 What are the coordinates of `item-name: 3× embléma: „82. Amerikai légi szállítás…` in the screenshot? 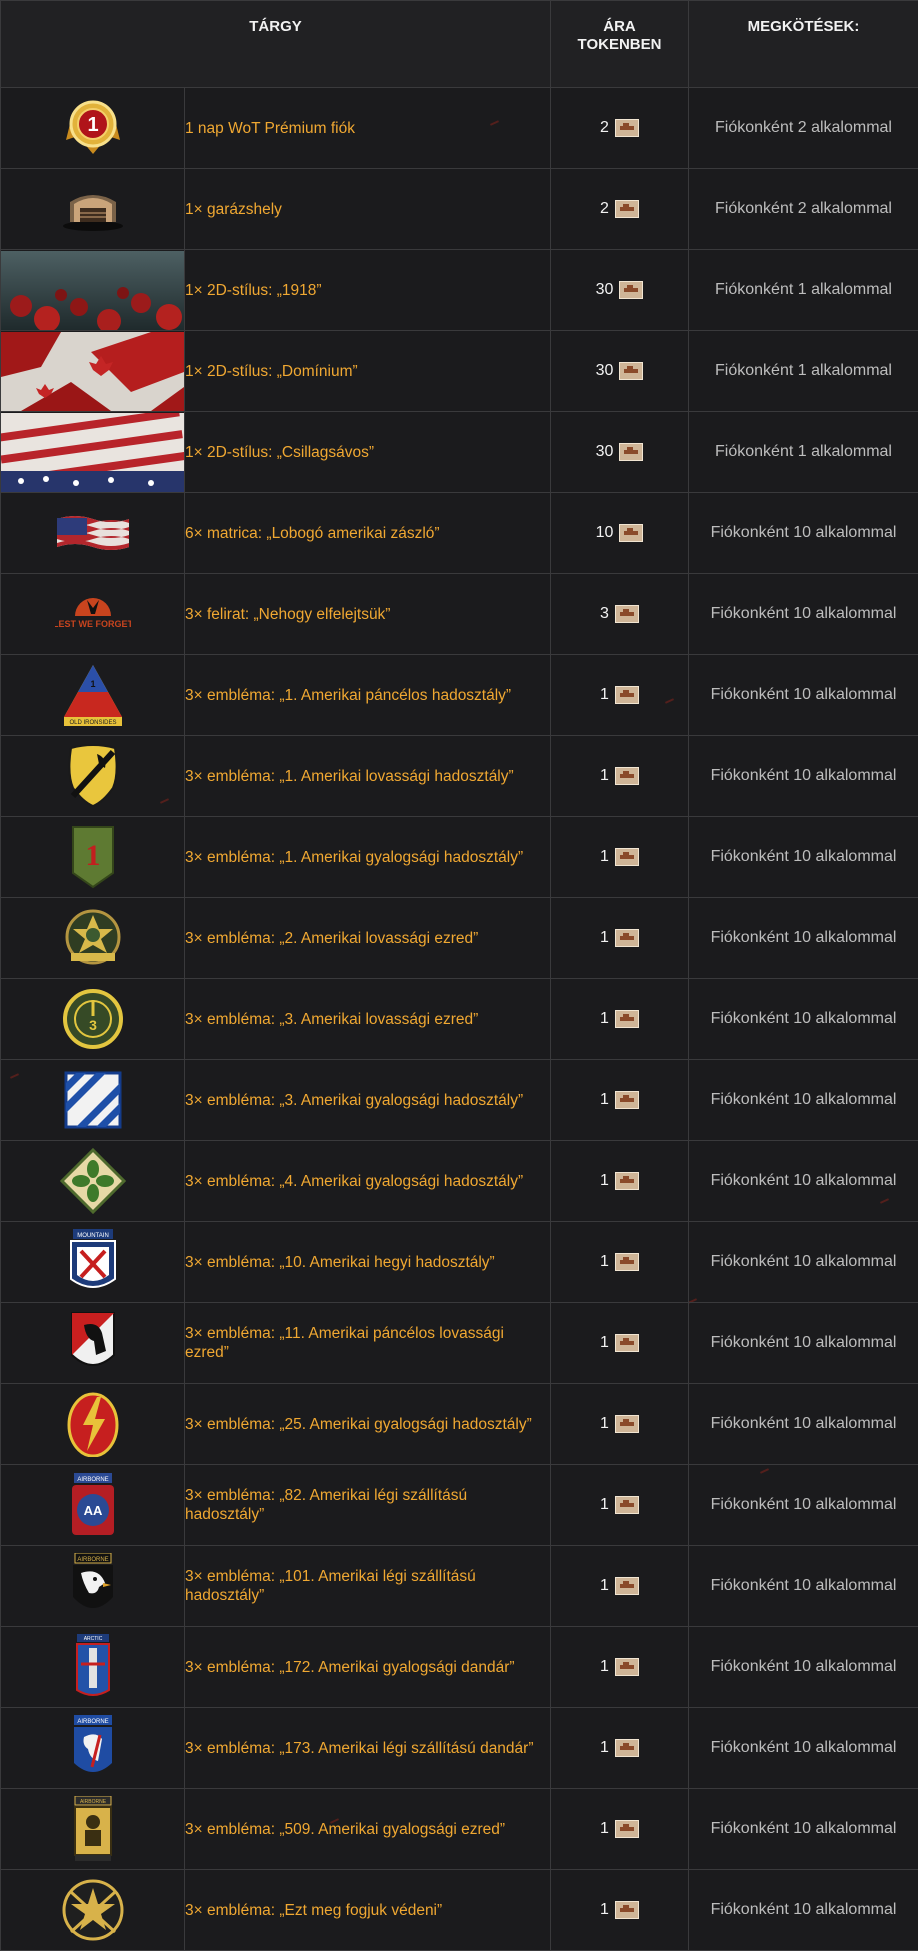 It's located at (368, 1505).